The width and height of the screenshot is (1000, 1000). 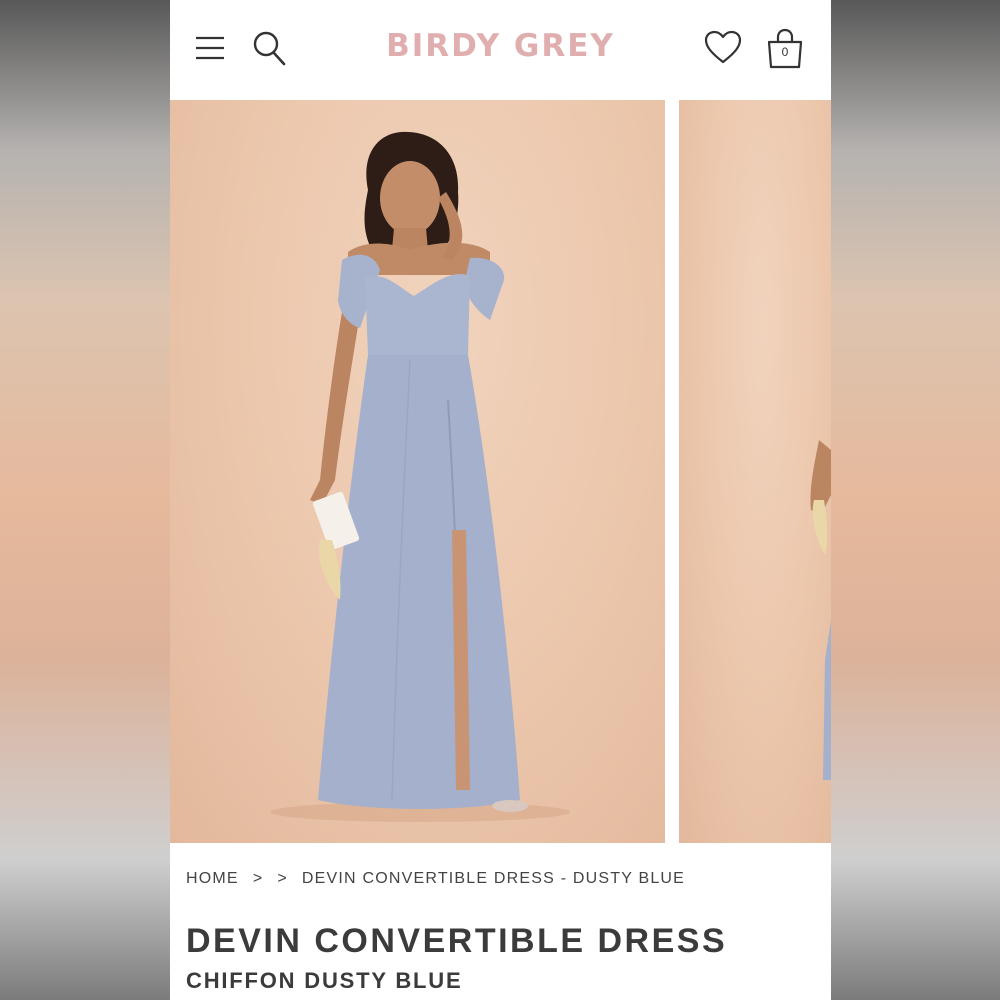 I want to click on cart-count: 0, so click(x=785, y=52).